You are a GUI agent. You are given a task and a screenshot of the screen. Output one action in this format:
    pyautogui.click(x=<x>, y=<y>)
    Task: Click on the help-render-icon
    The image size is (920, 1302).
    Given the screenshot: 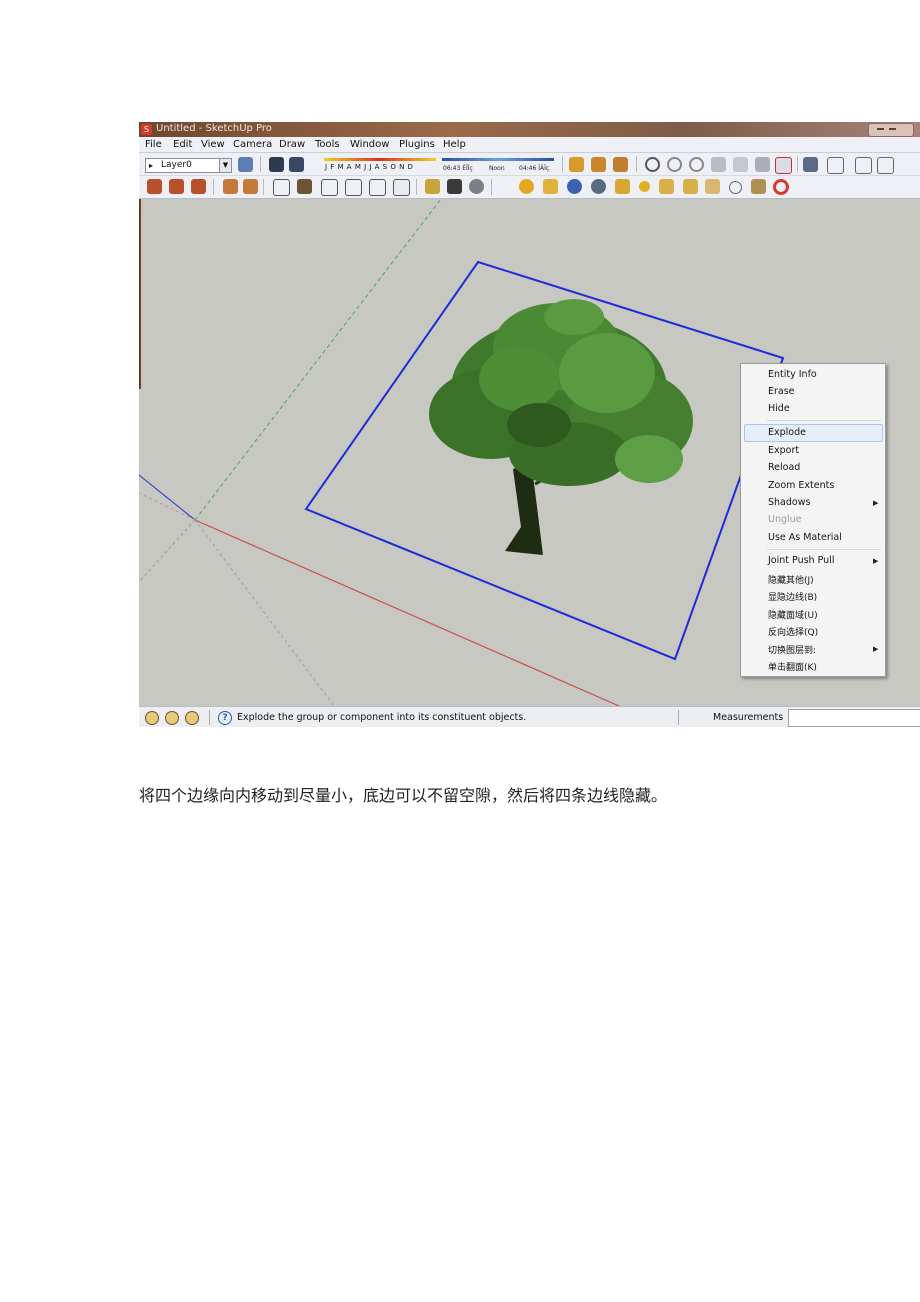 What is the action you would take?
    pyautogui.click(x=598, y=186)
    